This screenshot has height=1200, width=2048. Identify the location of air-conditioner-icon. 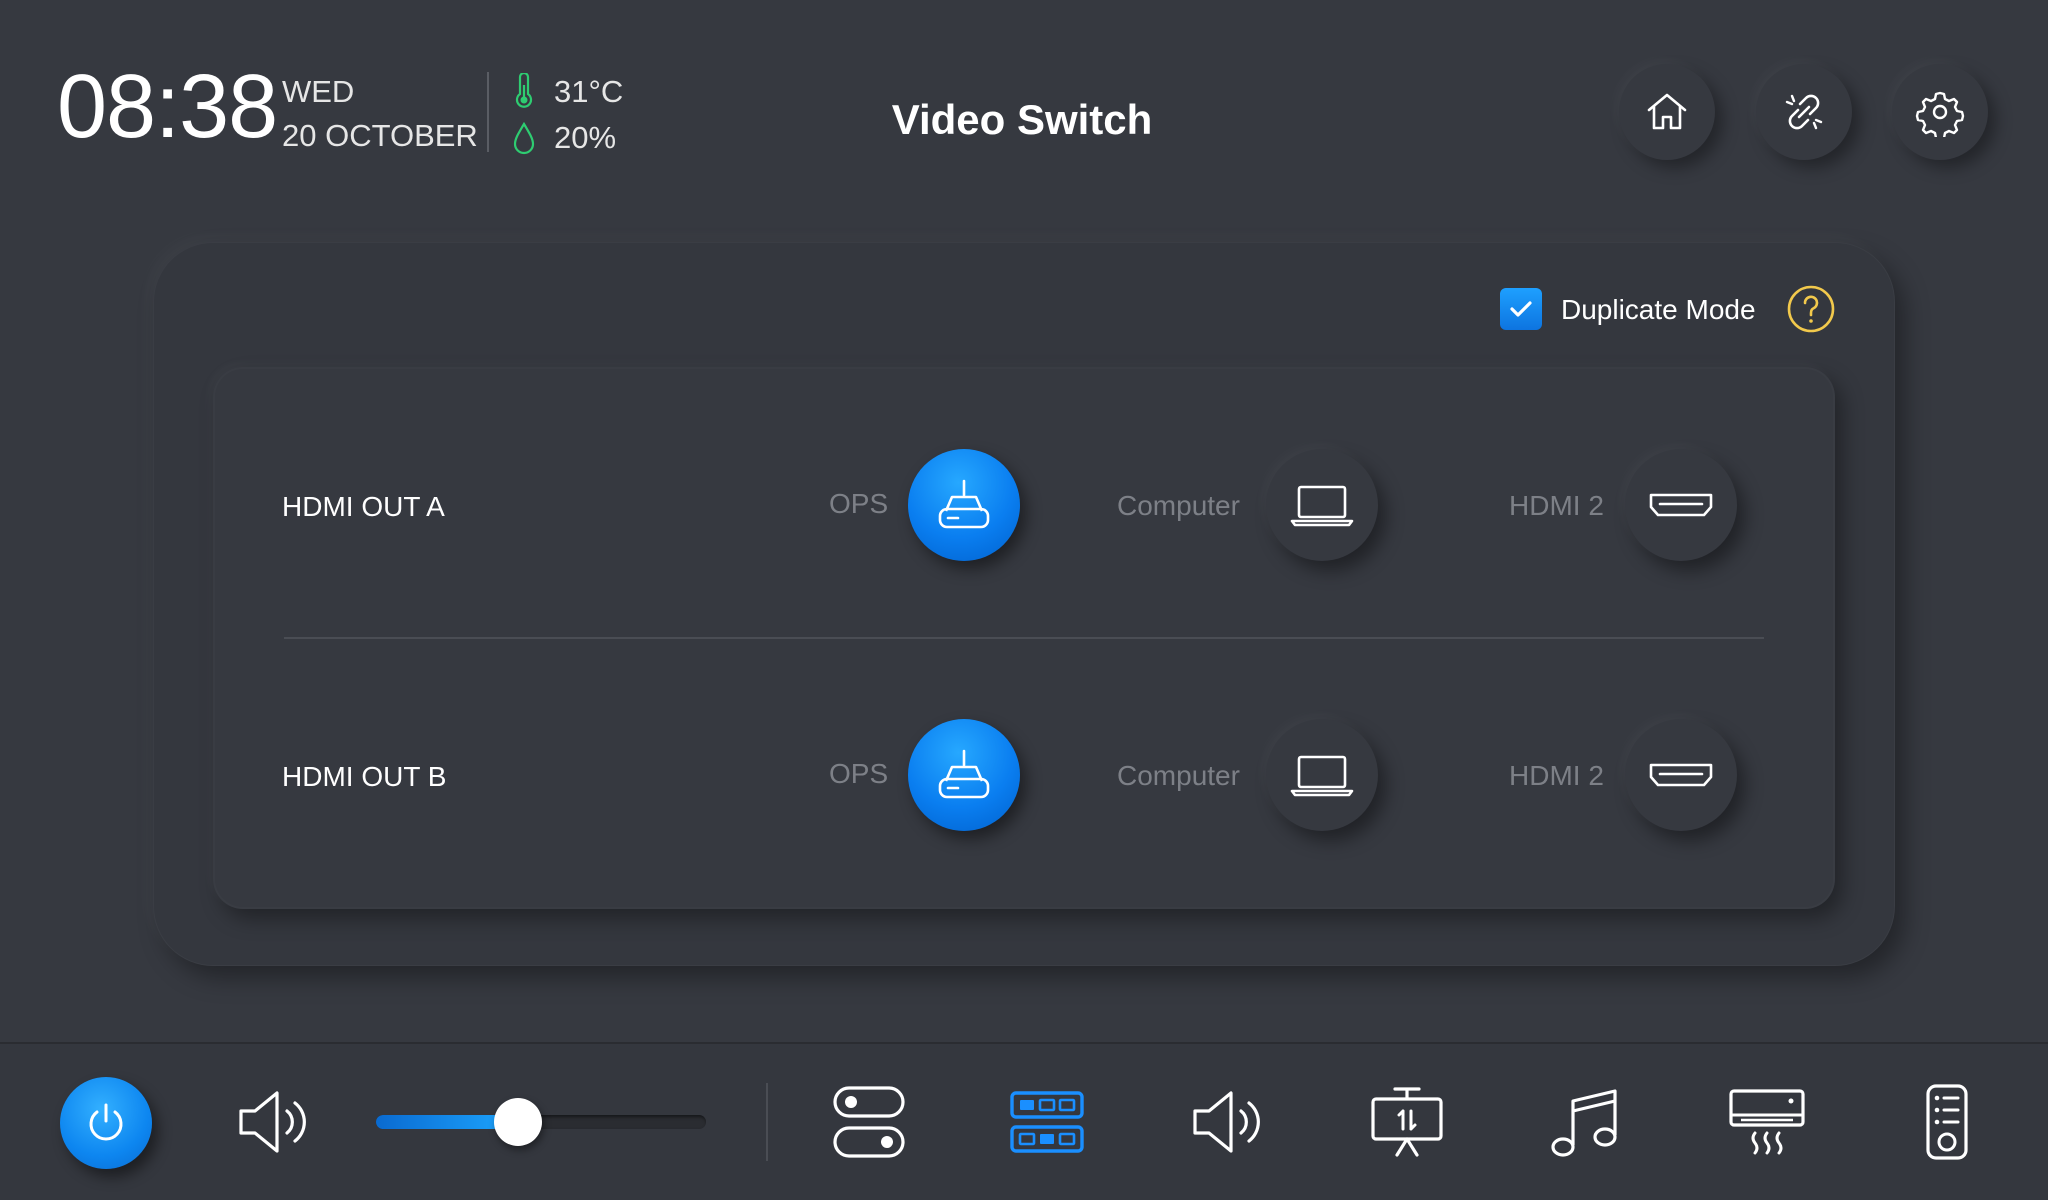
(1767, 1122).